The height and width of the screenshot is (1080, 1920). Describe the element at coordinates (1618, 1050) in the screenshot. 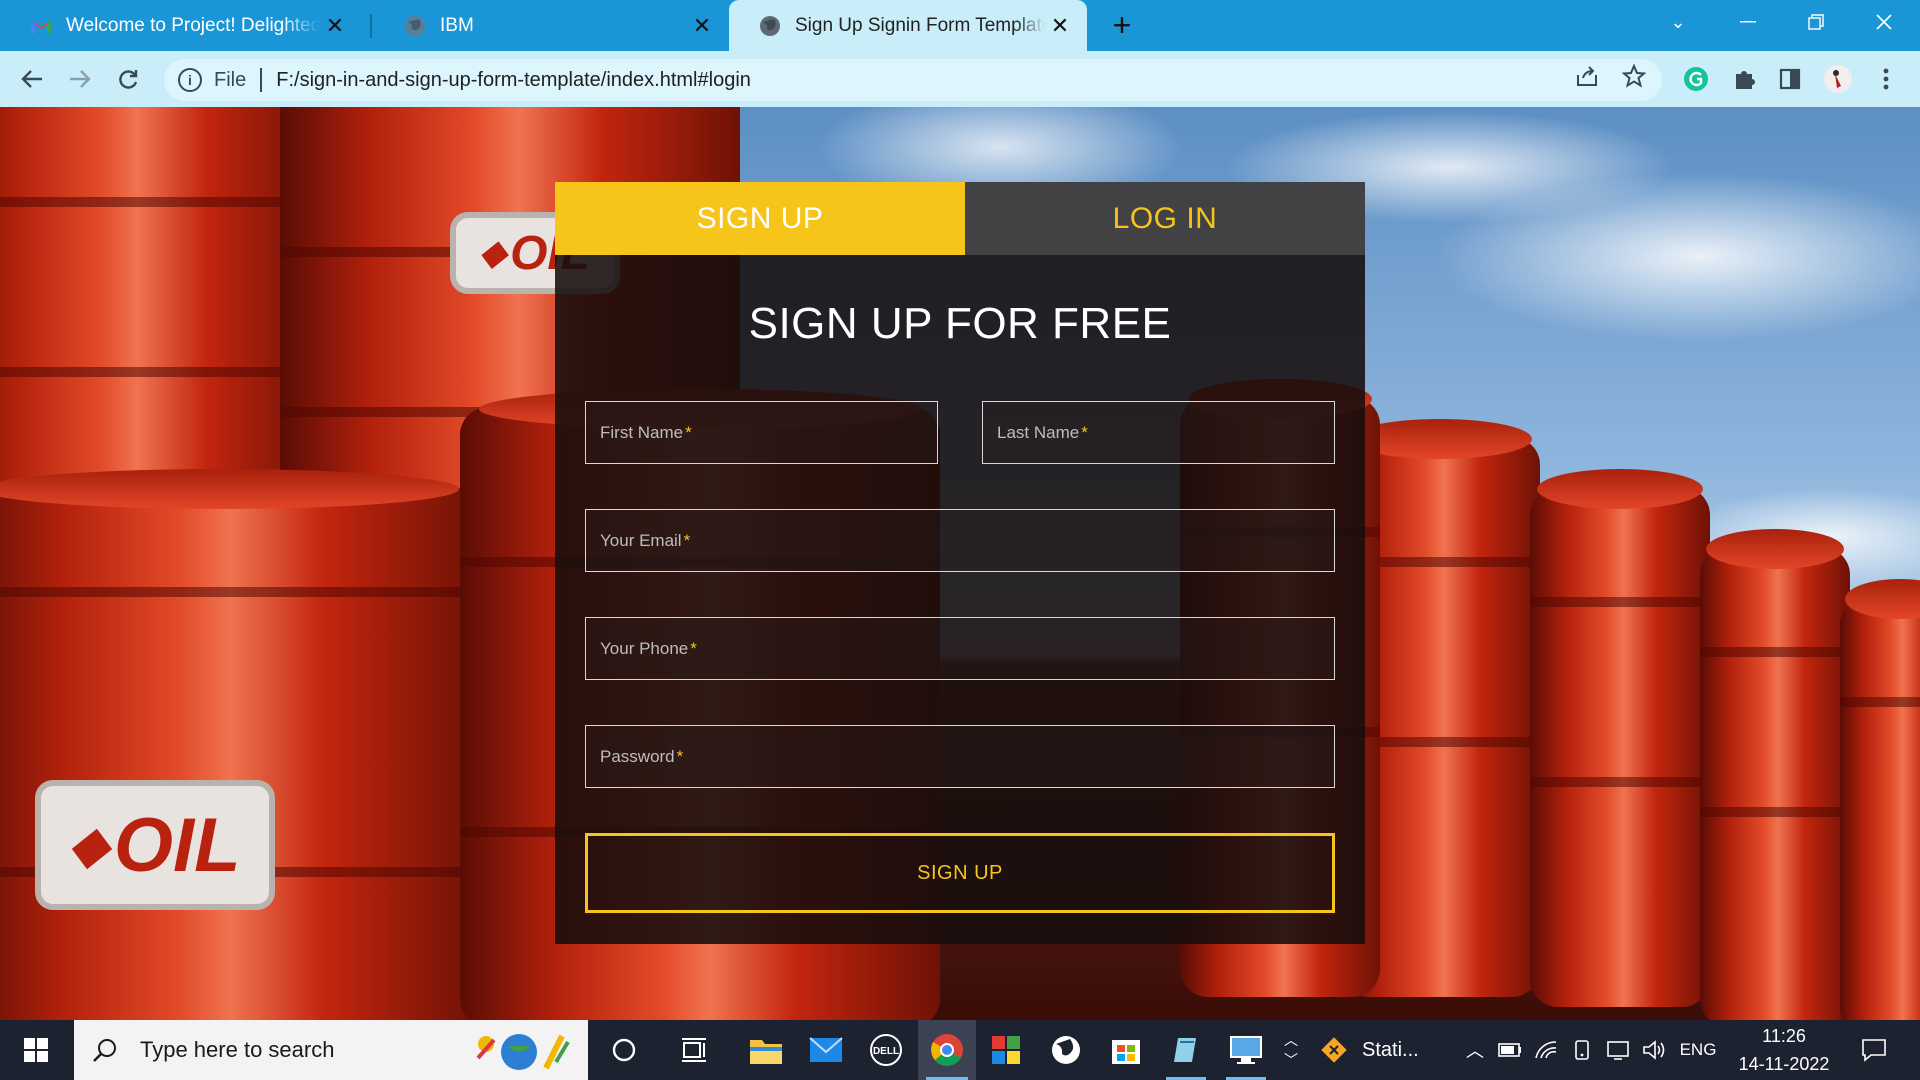

I see `display-icon` at that location.